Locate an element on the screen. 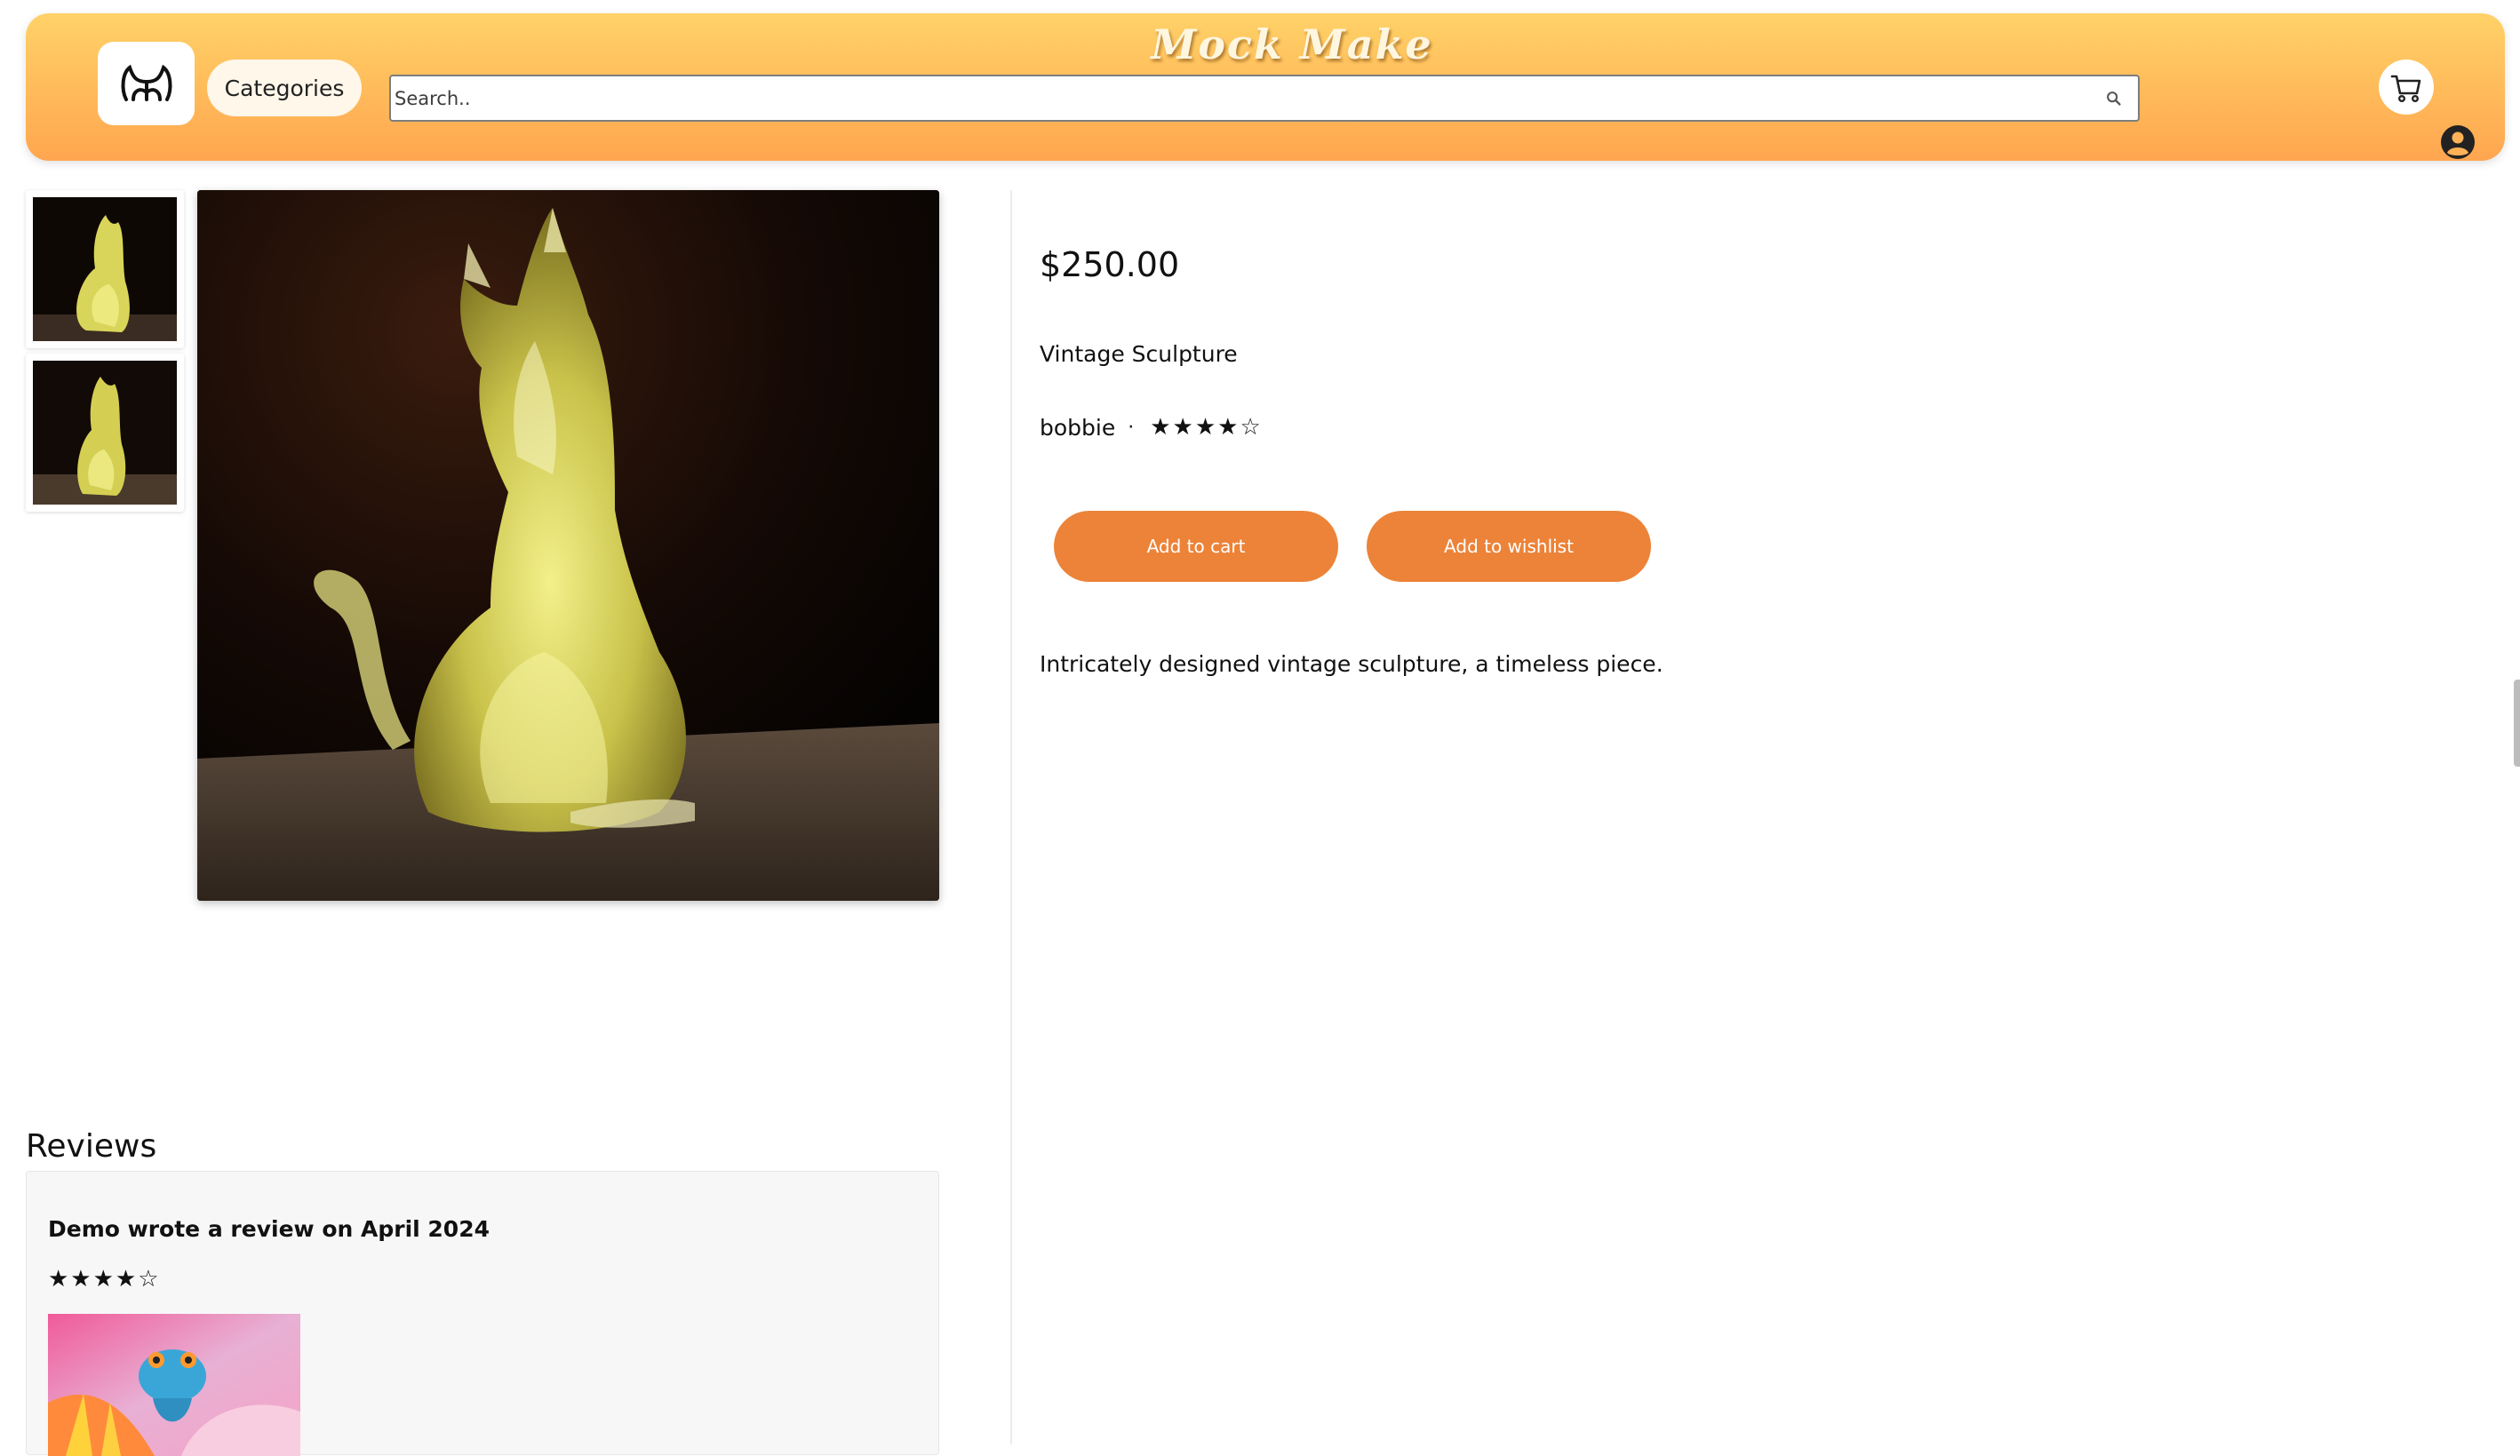  user-account-button is located at coordinates (2457, 142).